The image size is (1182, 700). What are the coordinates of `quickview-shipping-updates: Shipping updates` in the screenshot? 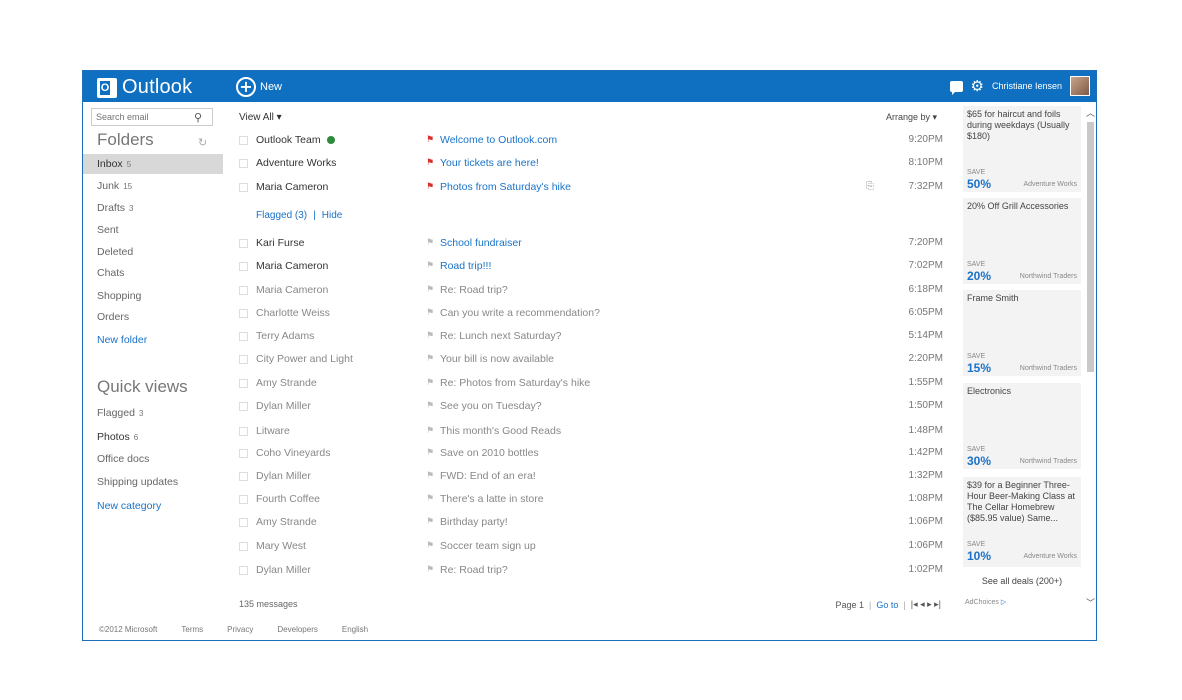 It's located at (153, 482).